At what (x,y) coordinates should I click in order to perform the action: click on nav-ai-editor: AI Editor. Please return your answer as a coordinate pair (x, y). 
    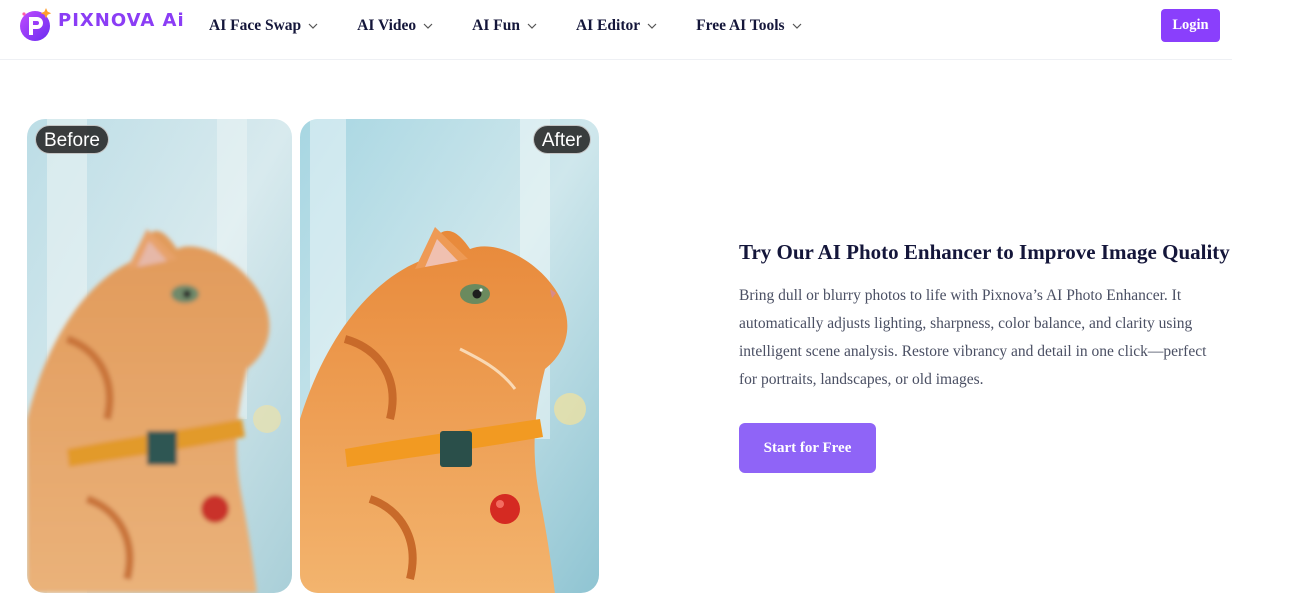
    Looking at the image, I should click on (617, 26).